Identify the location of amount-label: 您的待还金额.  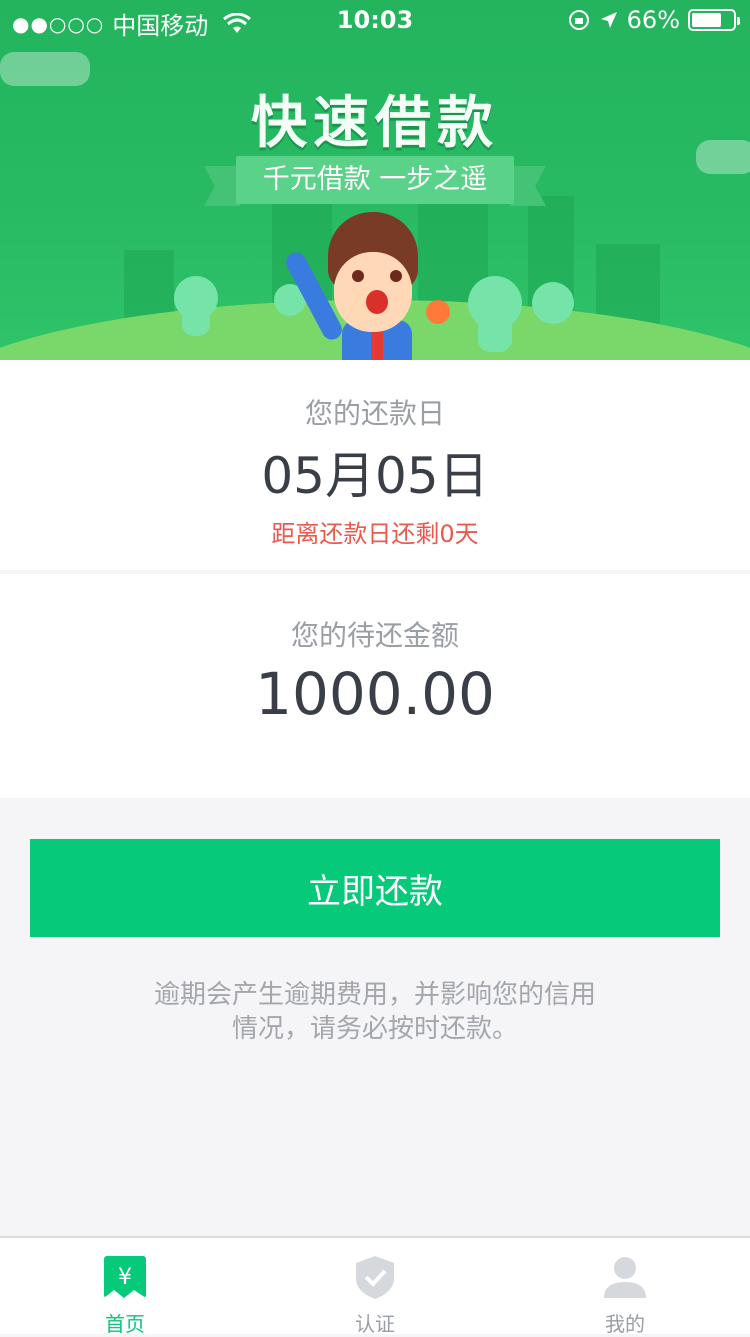
(374, 635).